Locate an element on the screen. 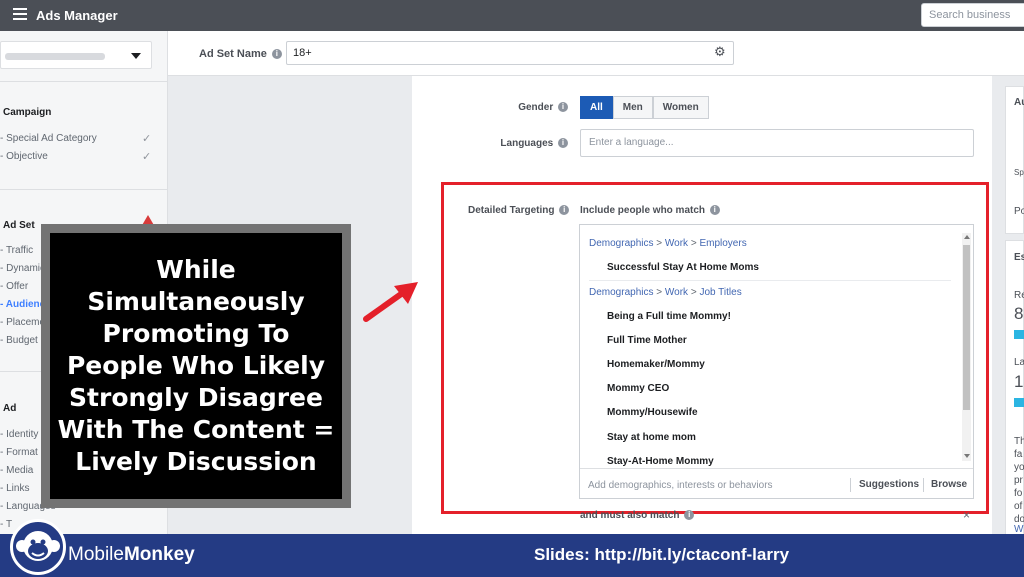 This screenshot has width=1024, height=577. top-bar: Ads Manager Search business is located at coordinates (512, 15).